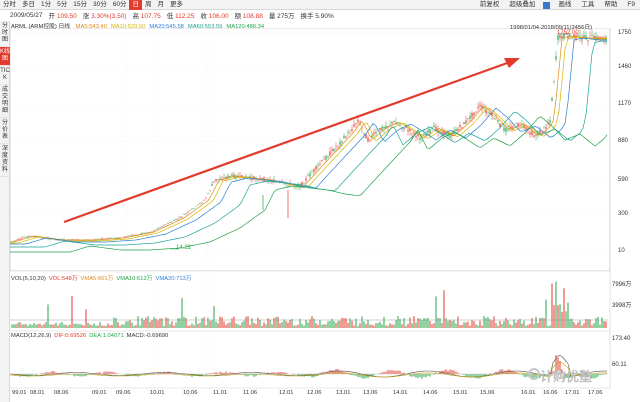 The height and width of the screenshot is (402, 640). What do you see at coordinates (5, 75) in the screenshot?
I see `sidebar-item: TICK` at bounding box center [5, 75].